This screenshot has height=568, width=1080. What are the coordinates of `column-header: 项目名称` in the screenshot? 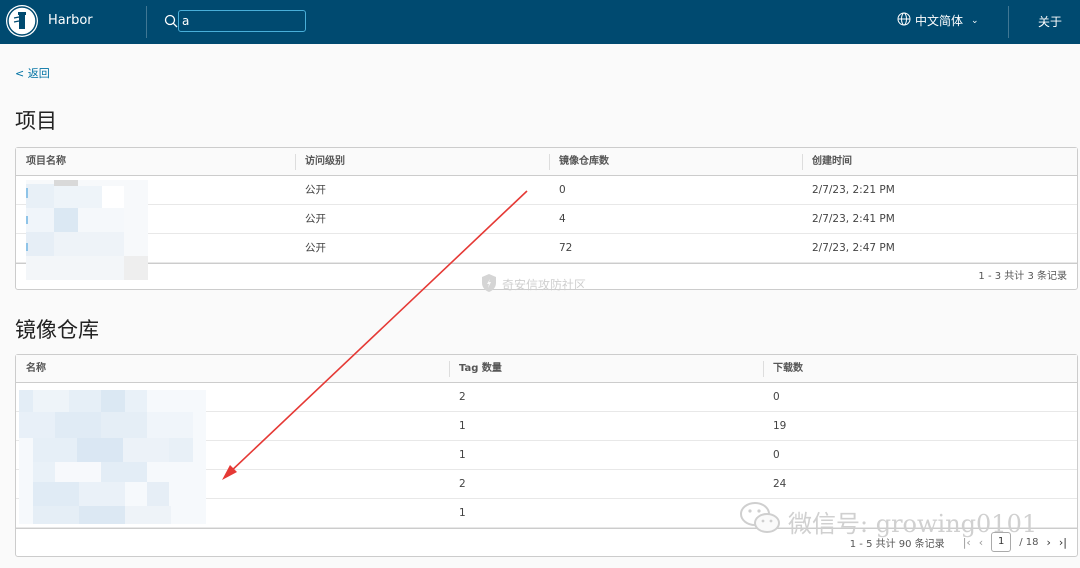 It's located at (41, 162).